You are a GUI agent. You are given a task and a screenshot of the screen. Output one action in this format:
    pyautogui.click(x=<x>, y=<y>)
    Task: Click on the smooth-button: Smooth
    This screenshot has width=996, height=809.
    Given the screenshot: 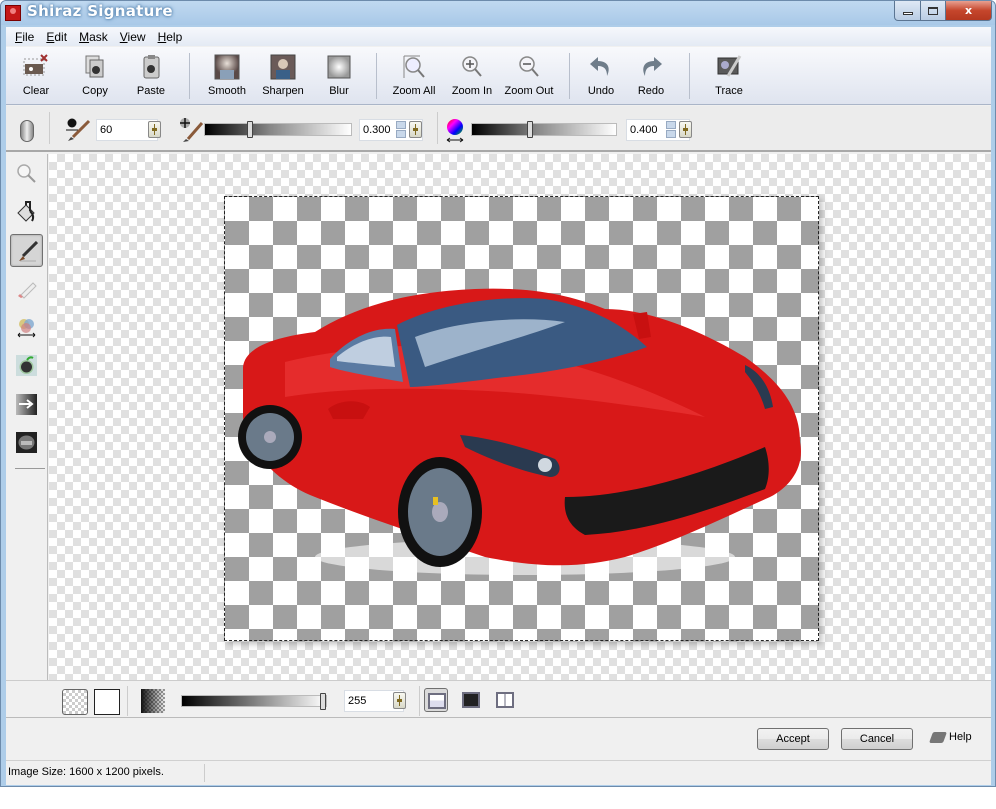 What is the action you would take?
    pyautogui.click(x=227, y=76)
    